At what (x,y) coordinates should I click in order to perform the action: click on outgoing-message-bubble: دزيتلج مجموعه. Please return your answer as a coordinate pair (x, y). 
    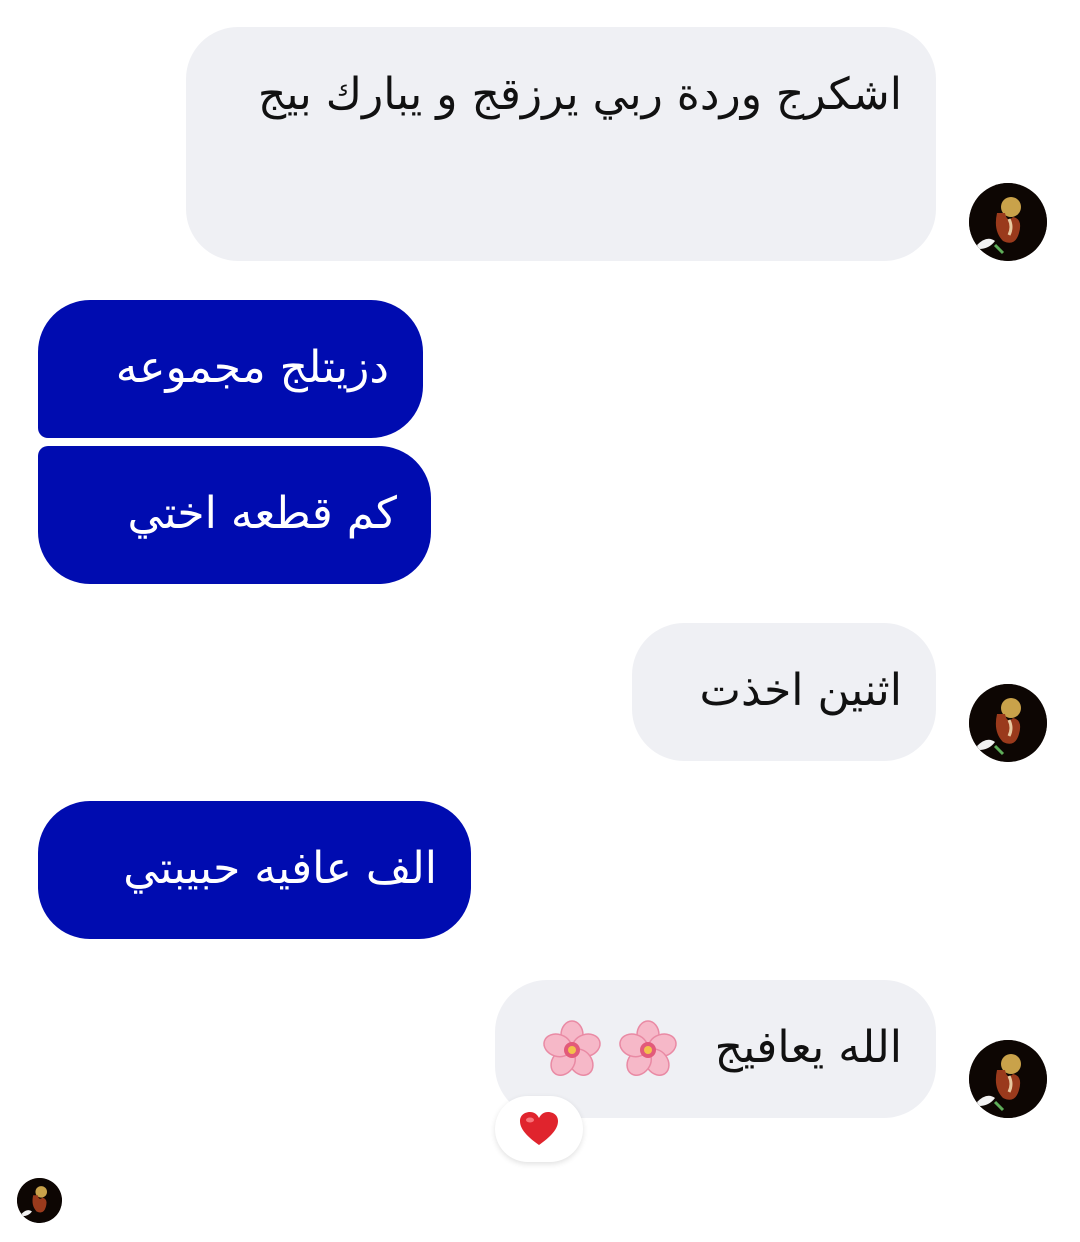
    Looking at the image, I should click on (230, 369).